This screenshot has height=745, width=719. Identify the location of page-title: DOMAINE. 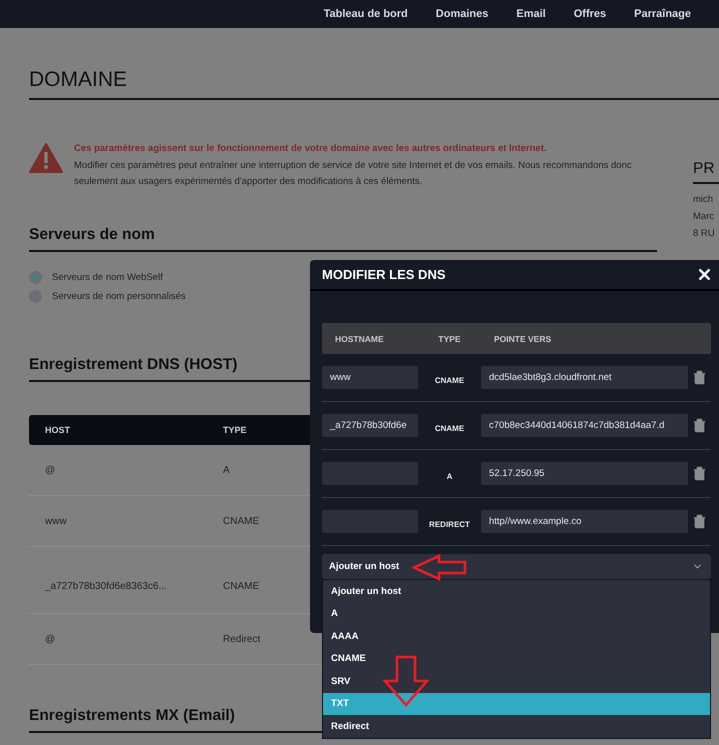
(374, 84).